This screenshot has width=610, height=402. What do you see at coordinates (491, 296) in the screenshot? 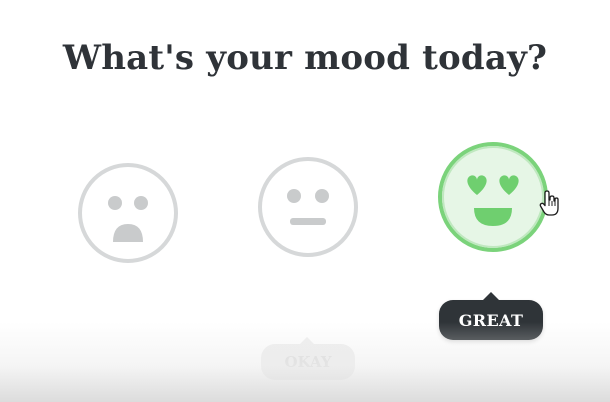
I see `tooltip-arrow` at bounding box center [491, 296].